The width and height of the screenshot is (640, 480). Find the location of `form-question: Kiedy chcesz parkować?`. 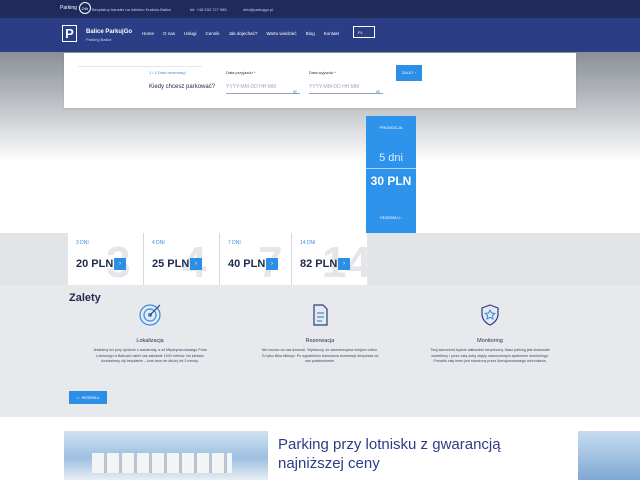

form-question: Kiedy chcesz parkować? is located at coordinates (182, 87).